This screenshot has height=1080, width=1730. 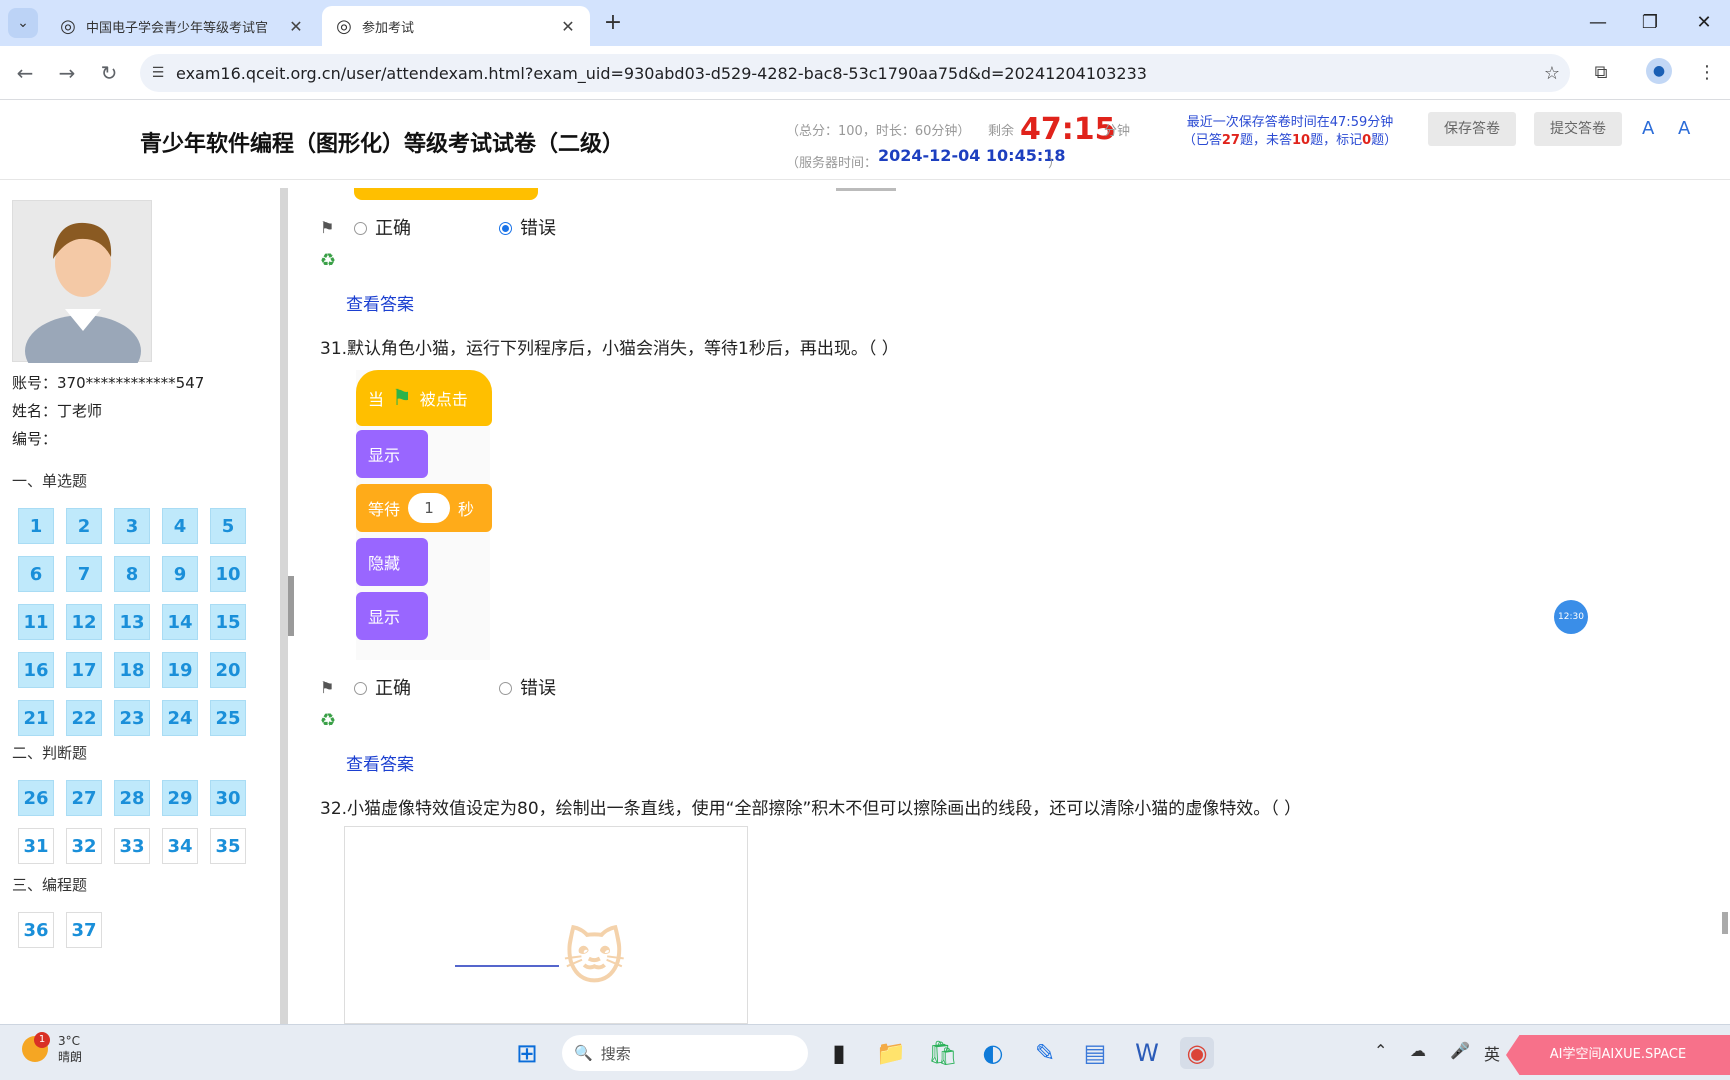 What do you see at coordinates (84, 622) in the screenshot?
I see `question-nav-12: 12` at bounding box center [84, 622].